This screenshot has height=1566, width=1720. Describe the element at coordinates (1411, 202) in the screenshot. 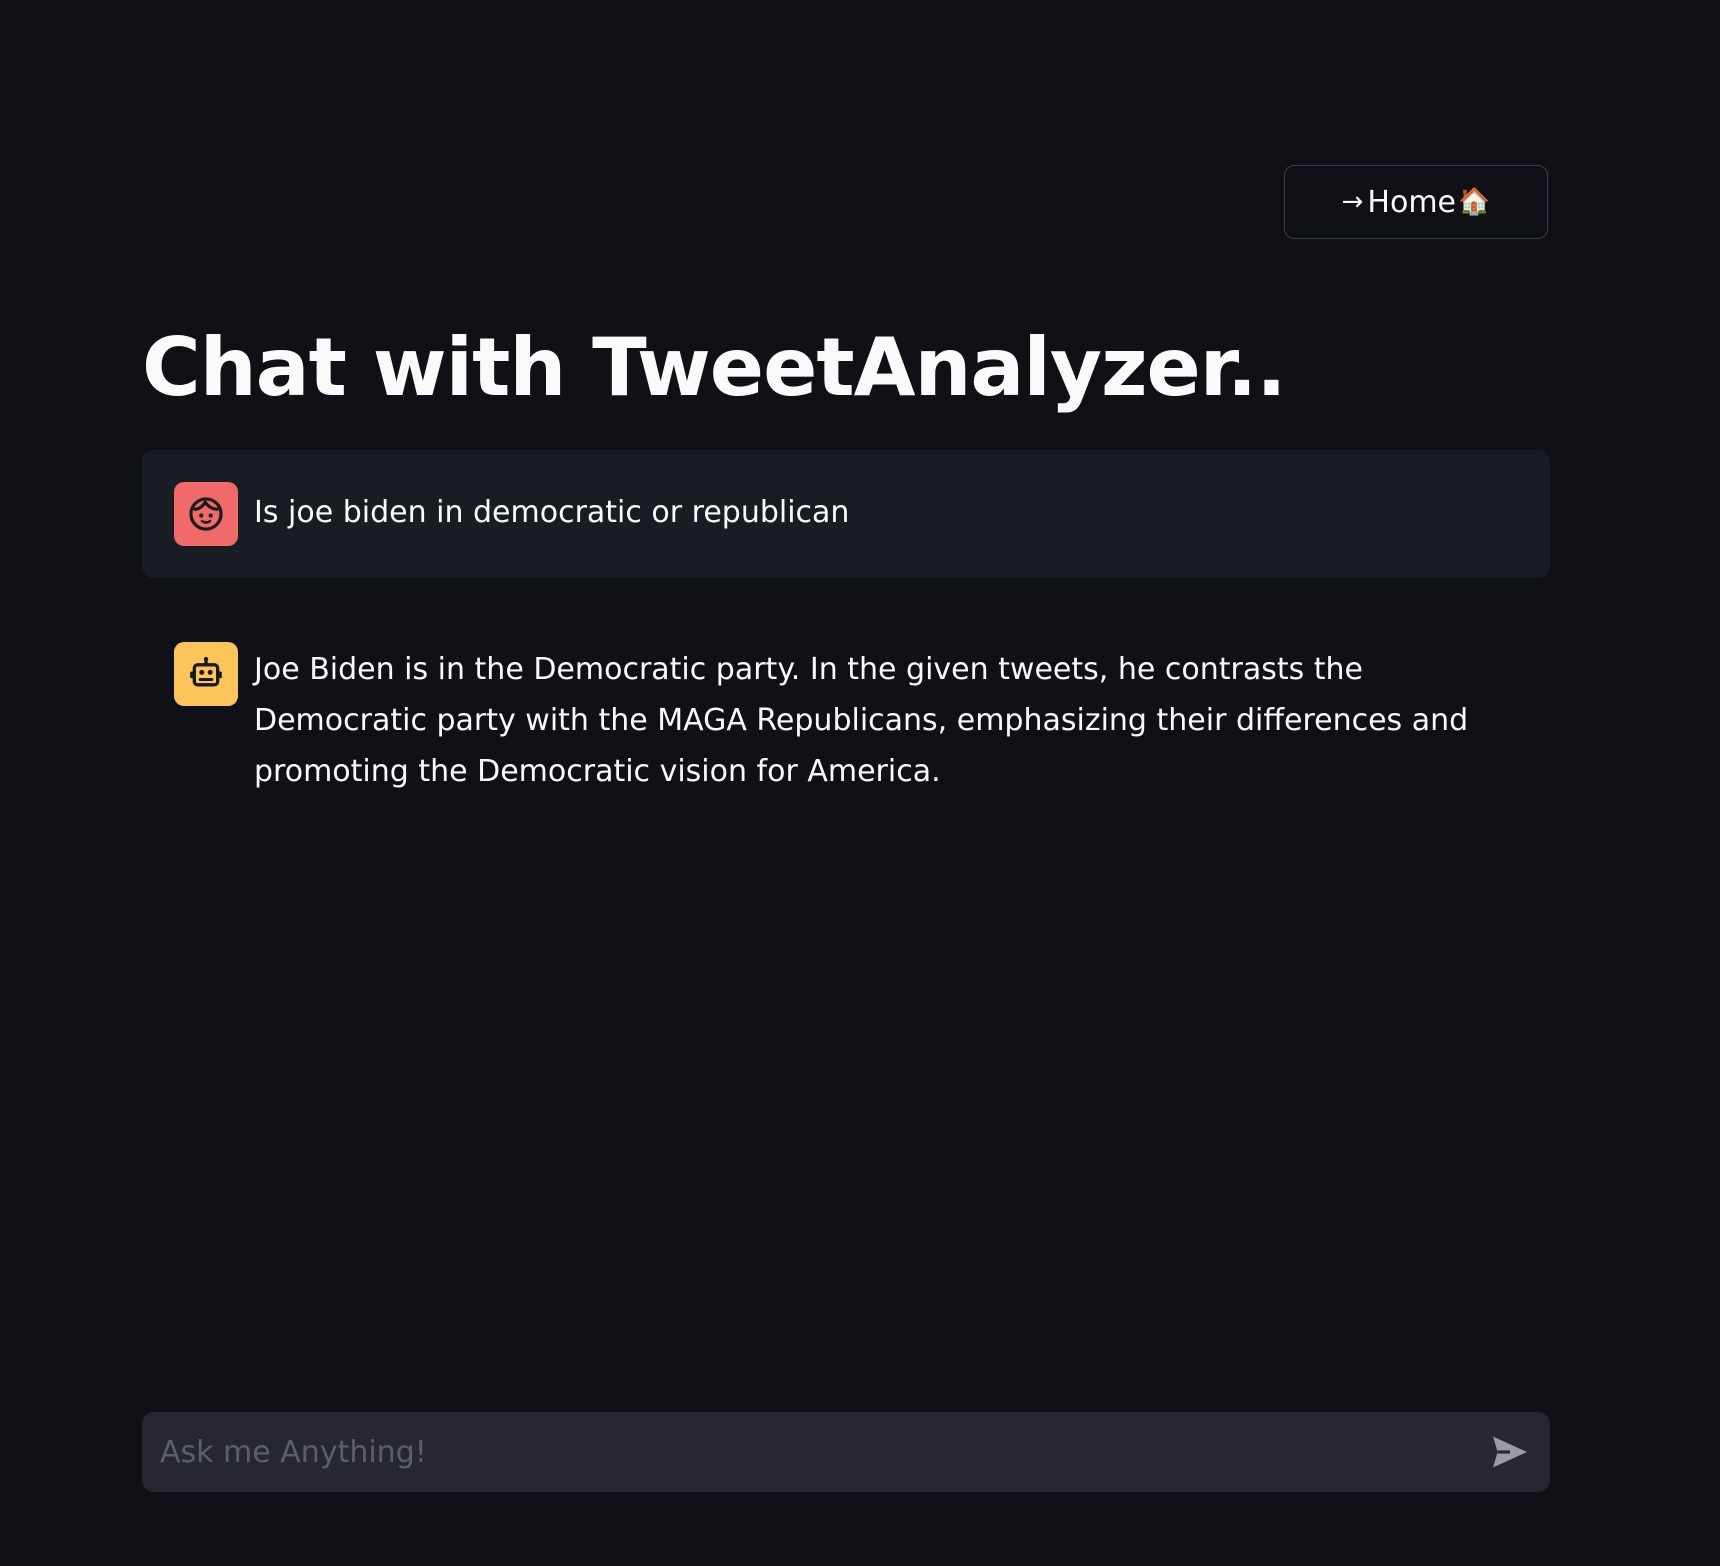

I see `home-button-label: Home` at that location.